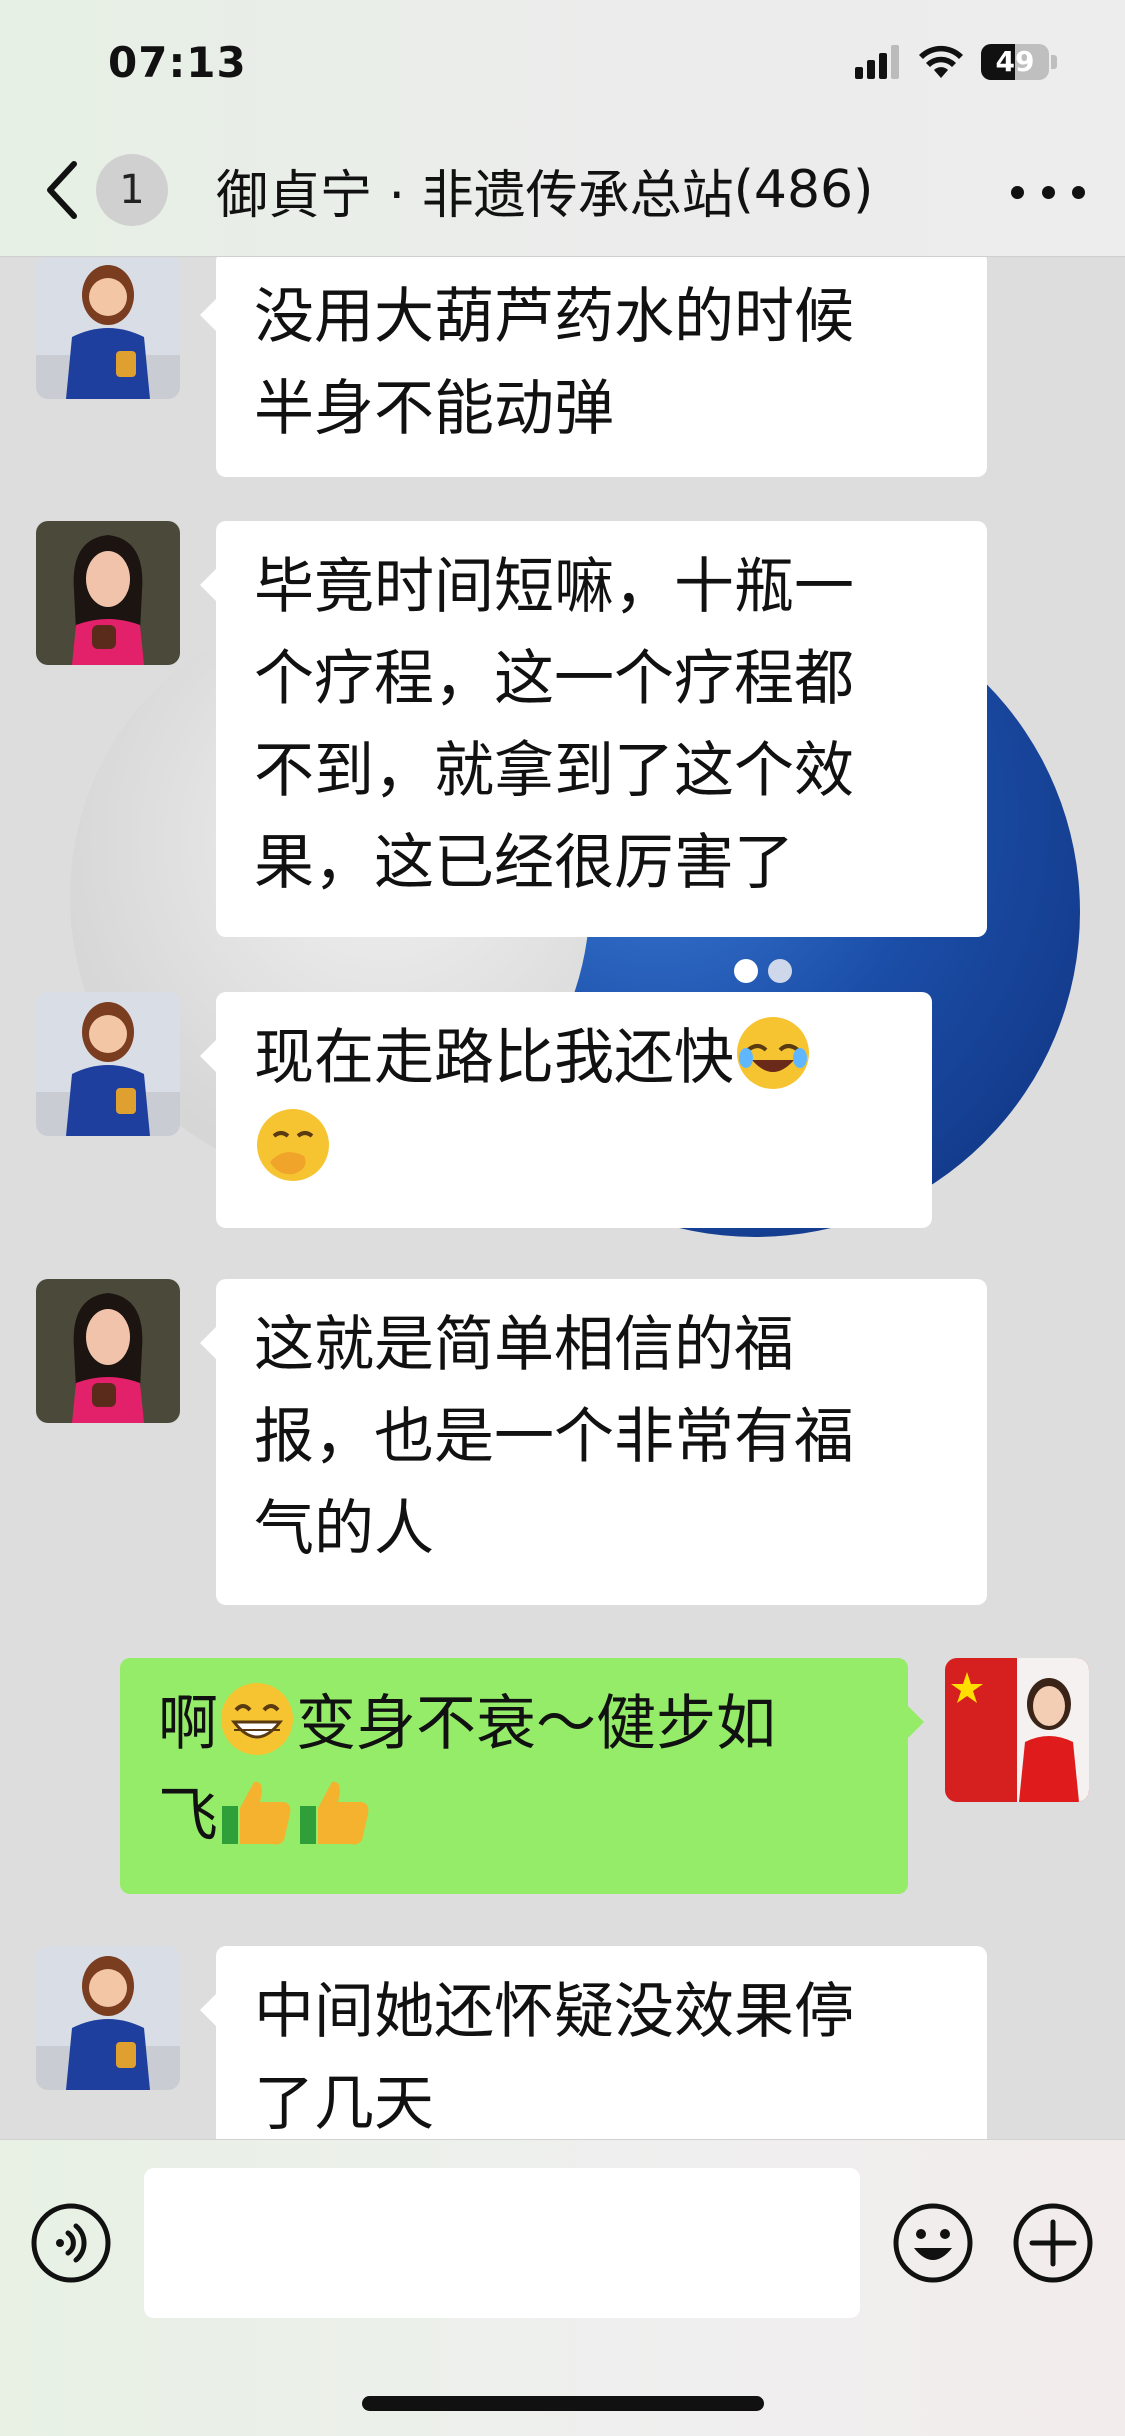  What do you see at coordinates (554, 2012) in the screenshot?
I see `message-text: 中间她还怀疑没效果停` at bounding box center [554, 2012].